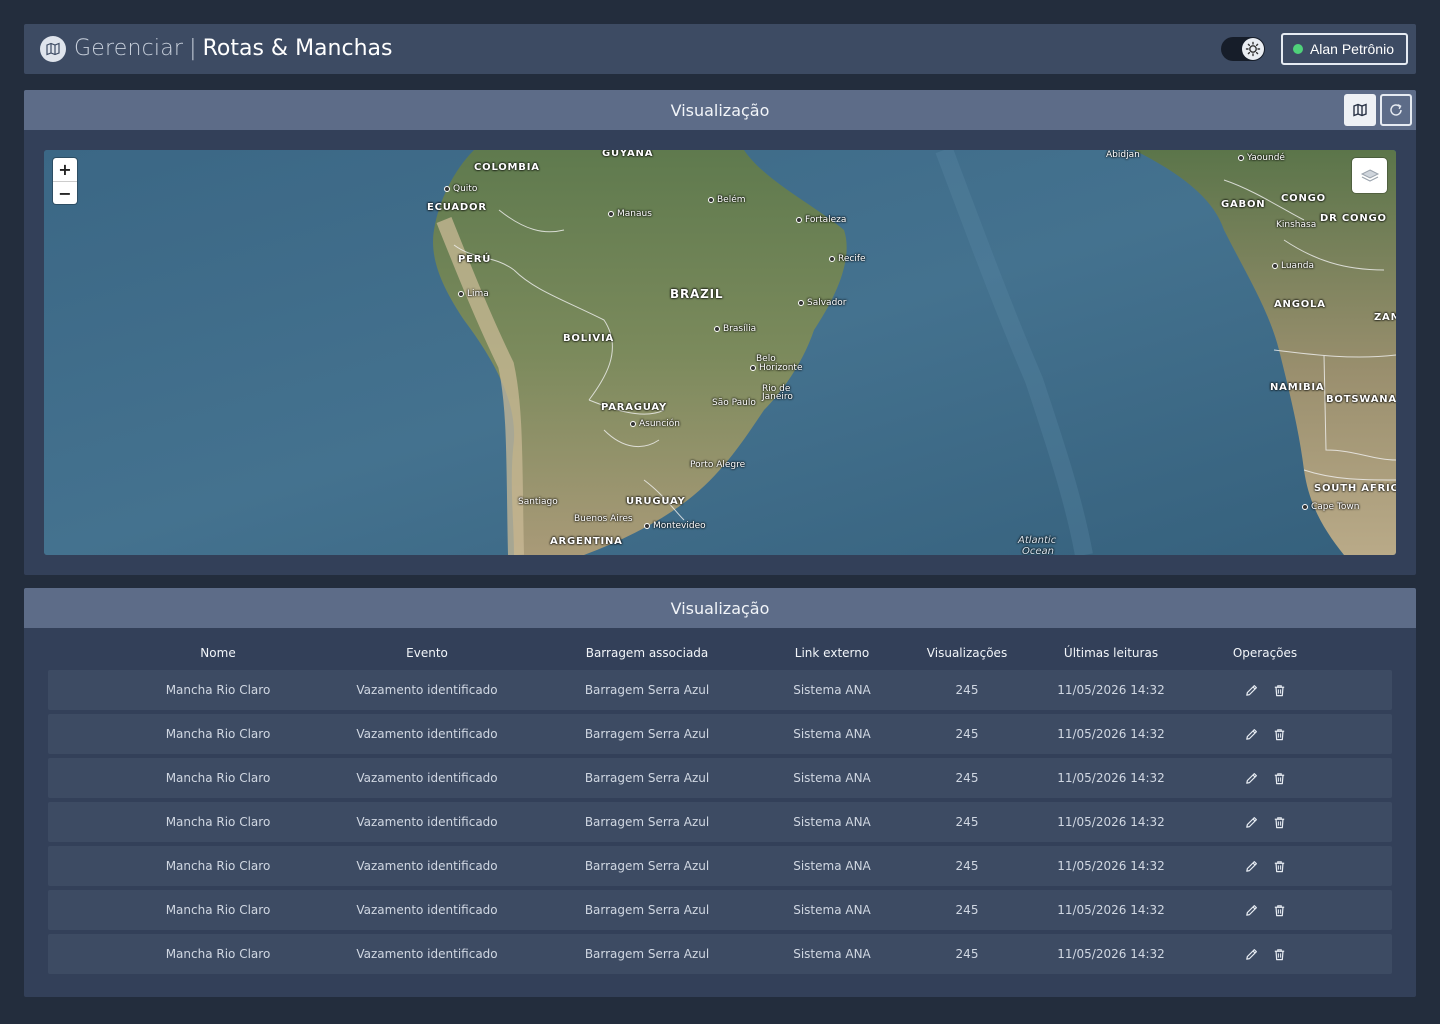 This screenshot has width=1440, height=1024. What do you see at coordinates (53, 49) in the screenshot?
I see `map-logo-icon` at bounding box center [53, 49].